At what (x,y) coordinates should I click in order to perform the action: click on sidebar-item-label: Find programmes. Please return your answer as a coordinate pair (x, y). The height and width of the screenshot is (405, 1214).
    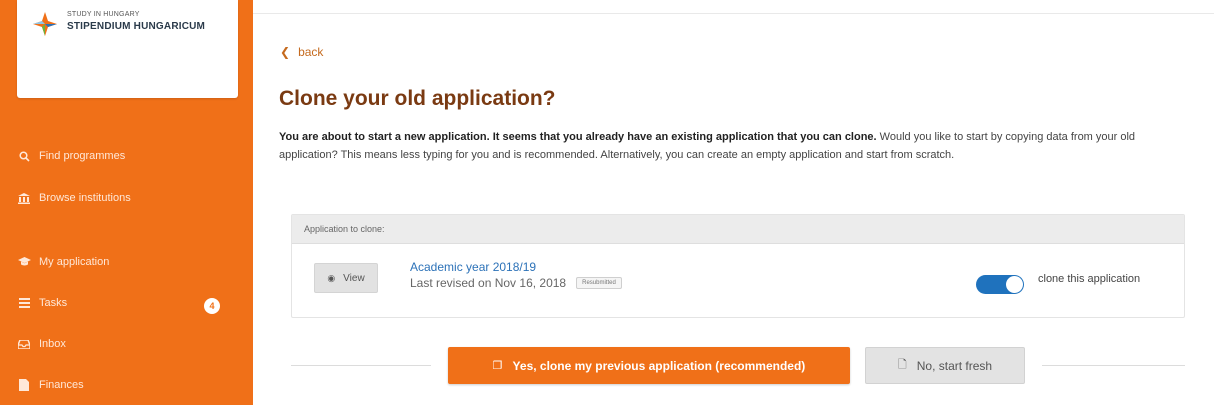
    Looking at the image, I should click on (82, 156).